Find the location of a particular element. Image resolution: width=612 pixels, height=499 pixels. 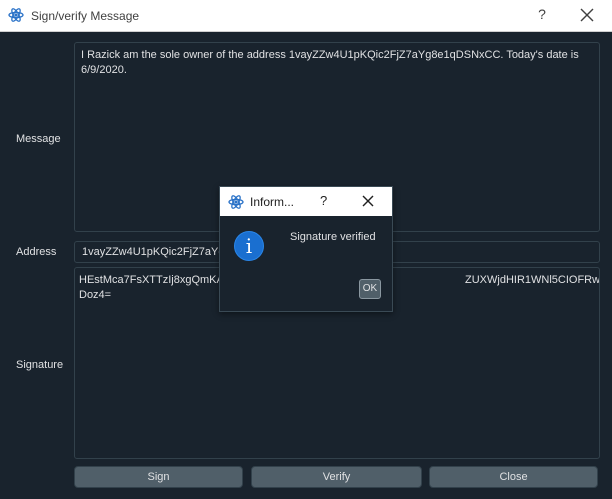

sign-button: Sign is located at coordinates (158, 477).